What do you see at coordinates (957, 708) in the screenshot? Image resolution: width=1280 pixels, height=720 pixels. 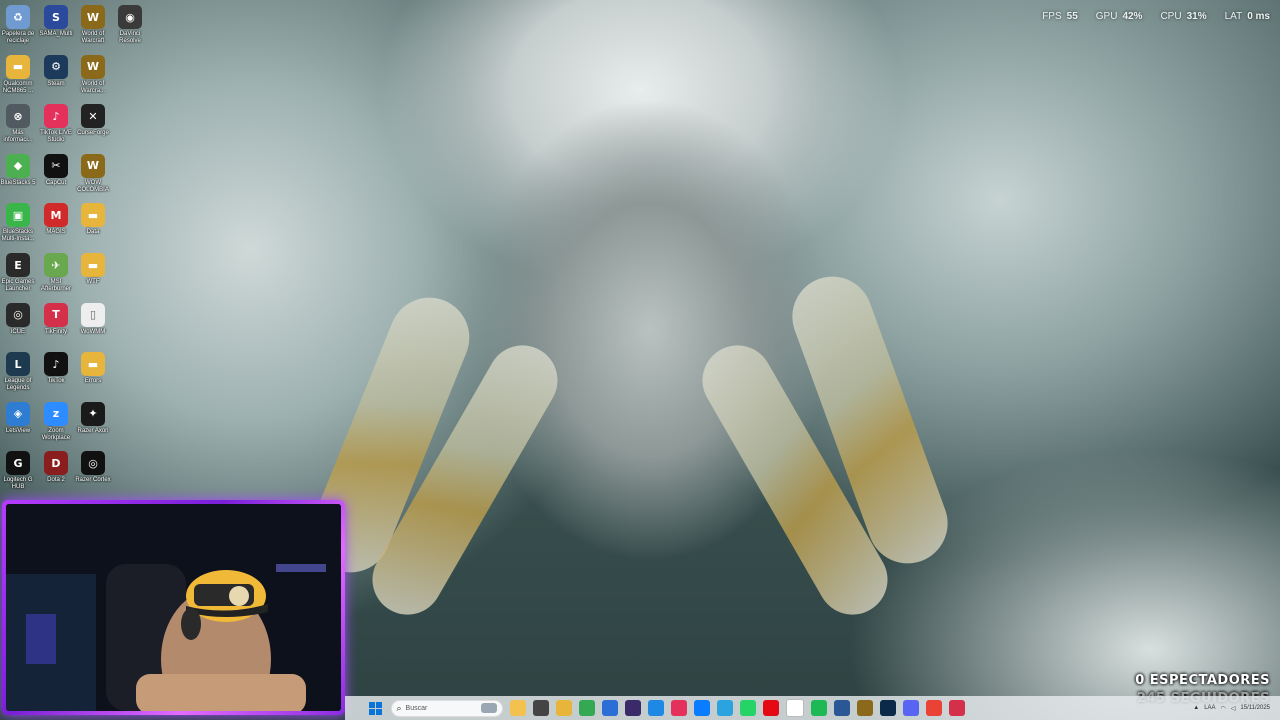 I see `tikfinity-taskbar-icon` at bounding box center [957, 708].